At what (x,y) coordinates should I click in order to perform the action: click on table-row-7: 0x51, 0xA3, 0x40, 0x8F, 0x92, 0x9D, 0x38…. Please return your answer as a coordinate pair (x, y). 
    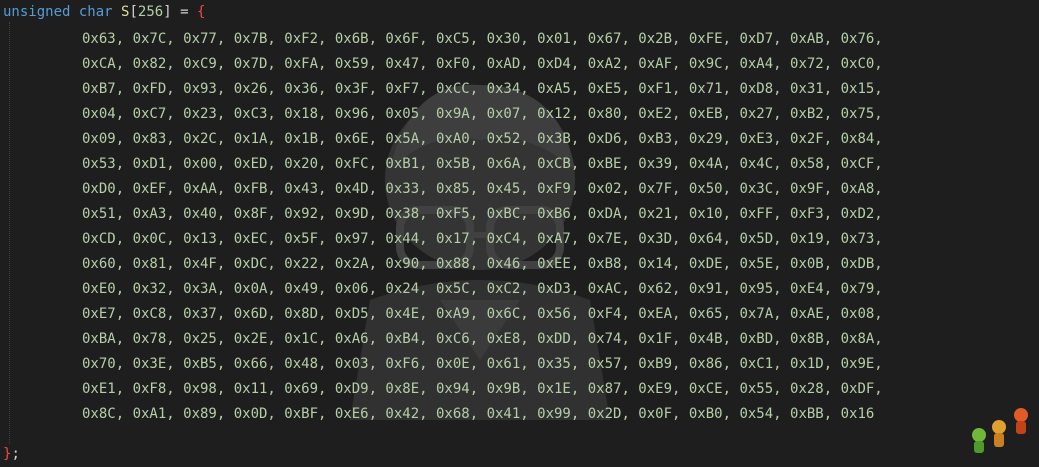
    Looking at the image, I should click on (482, 214).